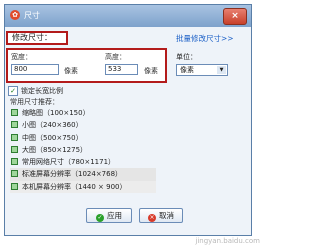 The height and width of the screenshot is (247, 320). I want to click on close-button: ×, so click(235, 16).